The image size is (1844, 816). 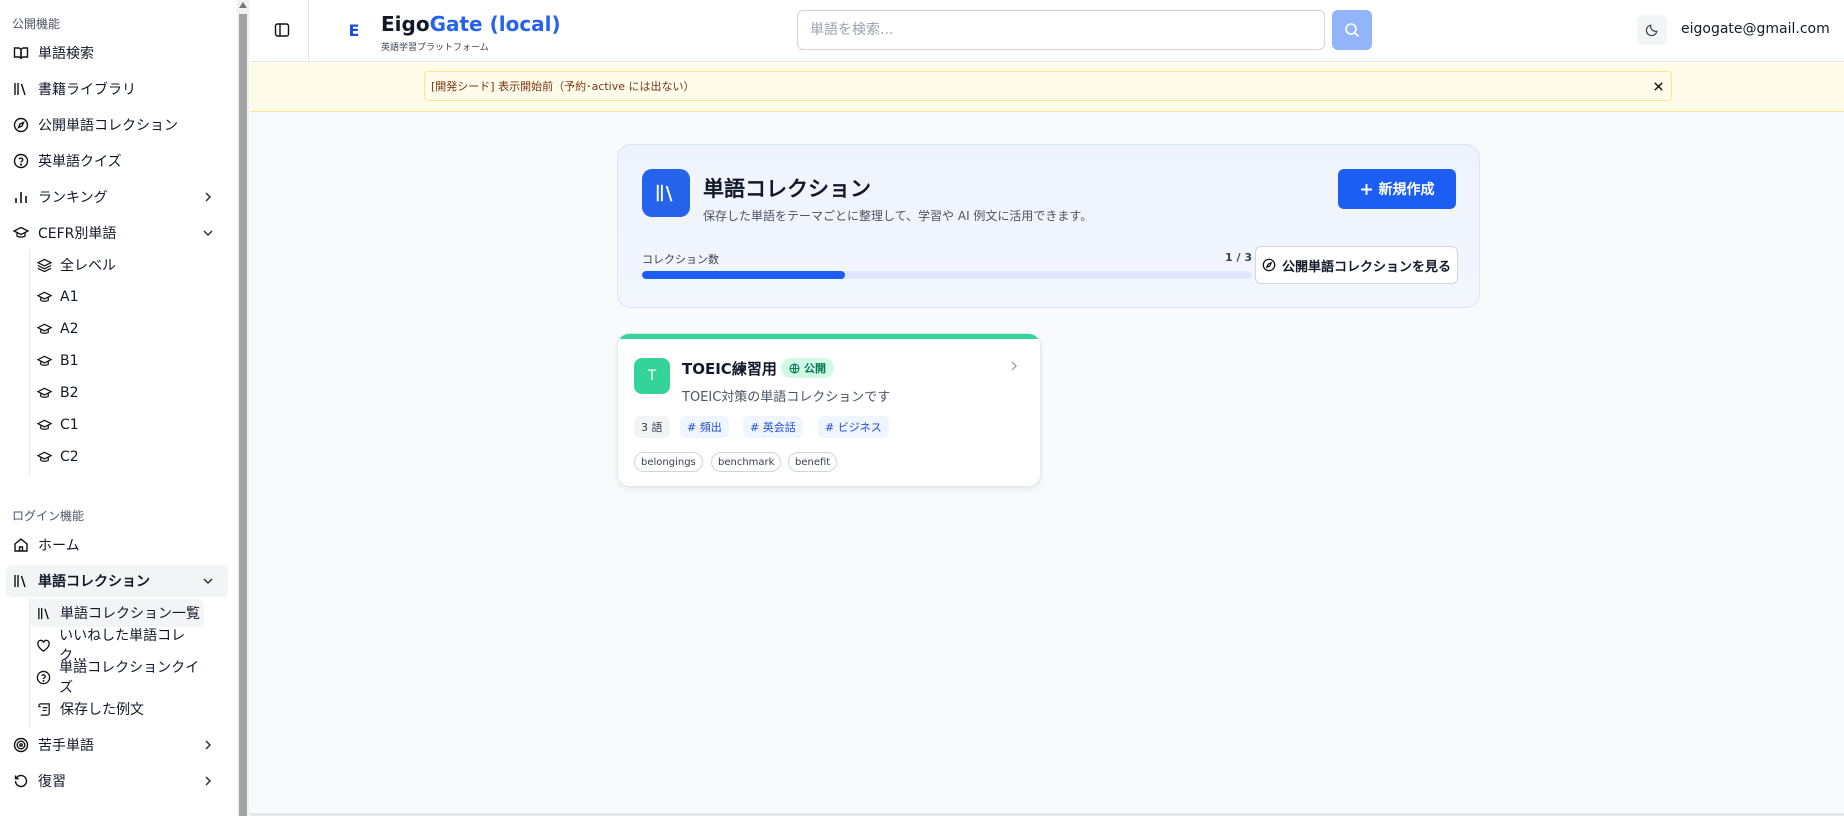 I want to click on cefr-level-label: A2, so click(x=69, y=329).